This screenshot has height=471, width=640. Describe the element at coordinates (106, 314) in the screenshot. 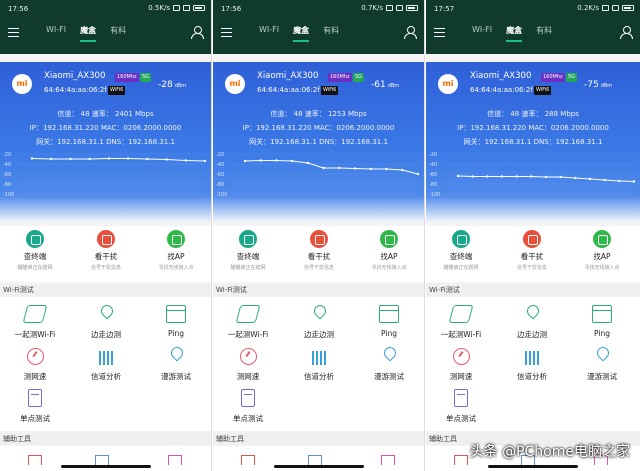

I see `location-pin-icon` at that location.